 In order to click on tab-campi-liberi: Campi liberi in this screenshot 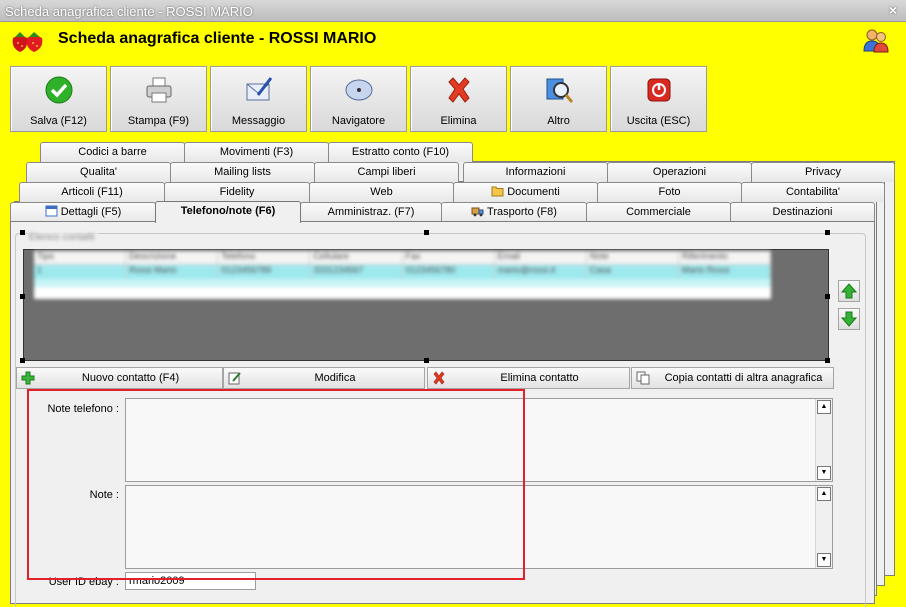, I will do `click(386, 172)`.